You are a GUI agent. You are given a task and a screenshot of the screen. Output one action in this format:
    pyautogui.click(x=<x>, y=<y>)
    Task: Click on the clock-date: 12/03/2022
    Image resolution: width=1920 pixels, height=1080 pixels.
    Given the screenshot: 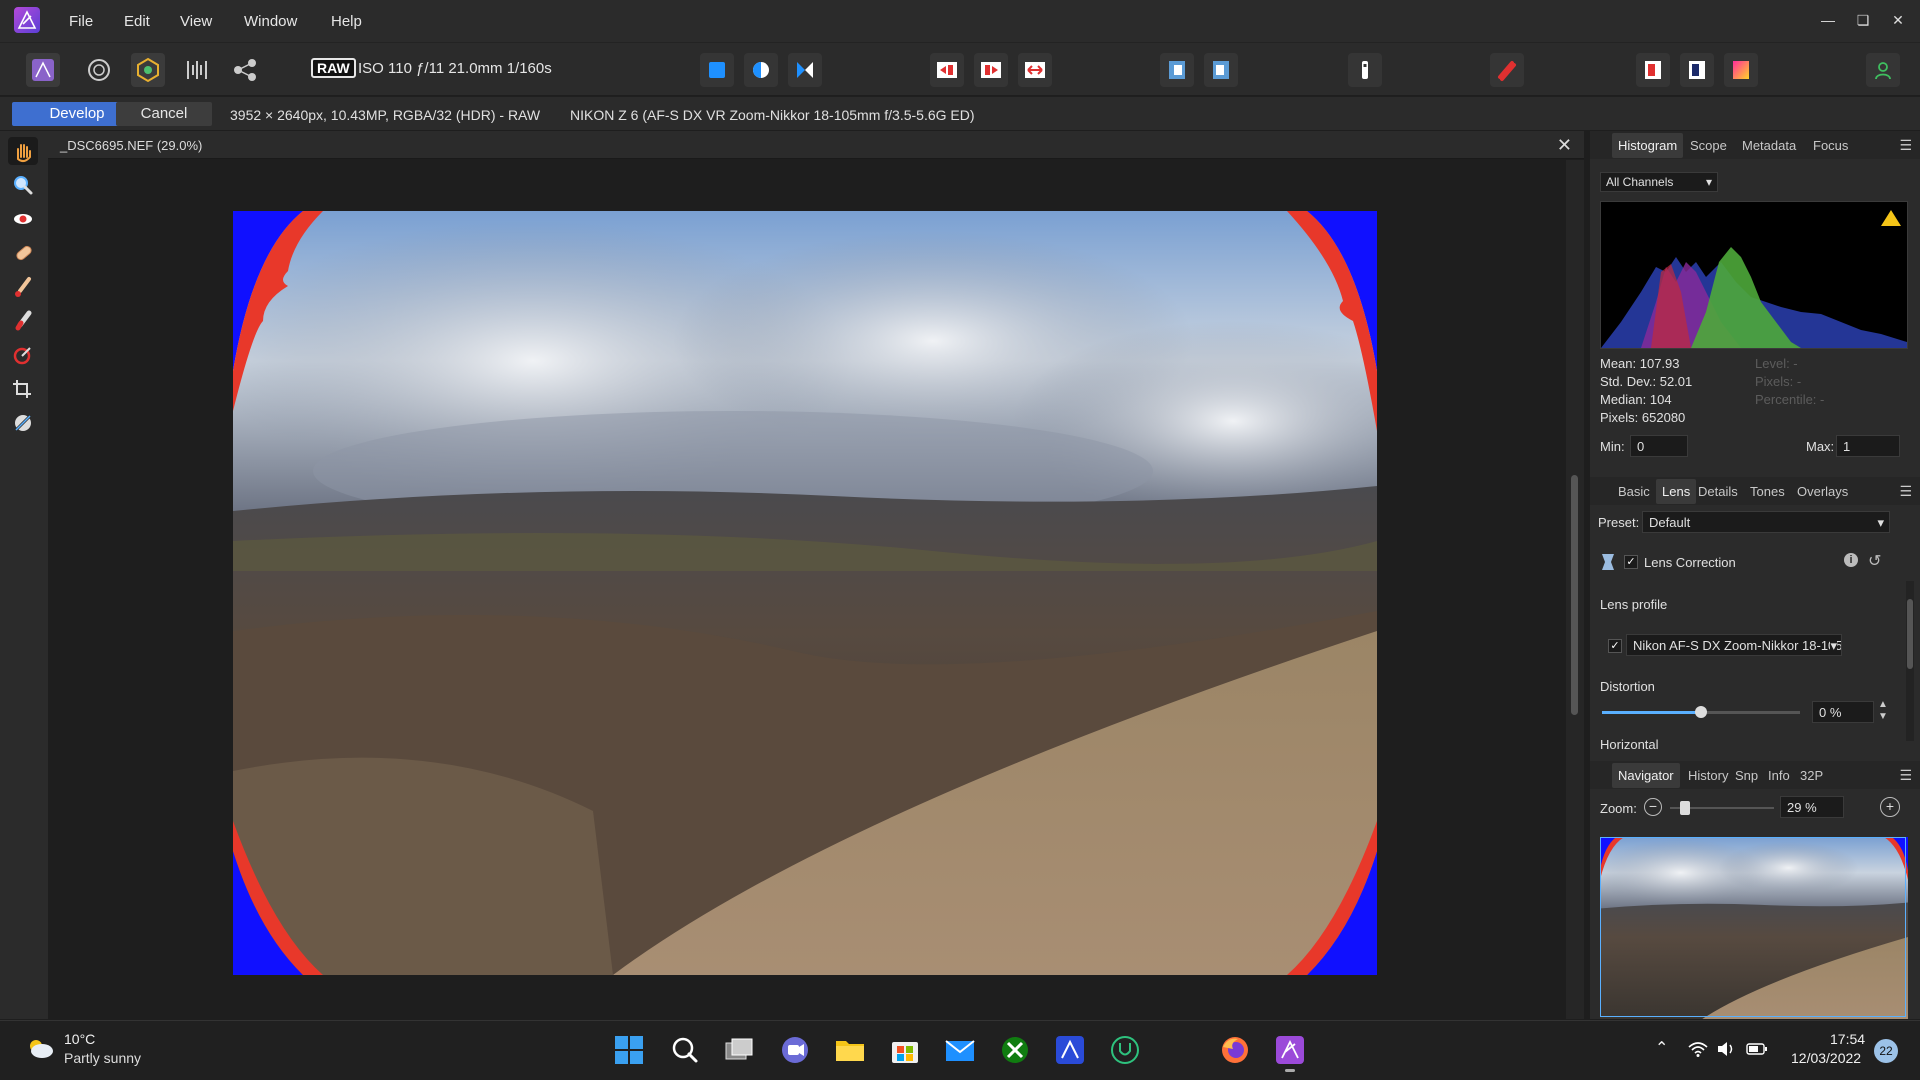 What is the action you would take?
    pyautogui.click(x=1826, y=1058)
    